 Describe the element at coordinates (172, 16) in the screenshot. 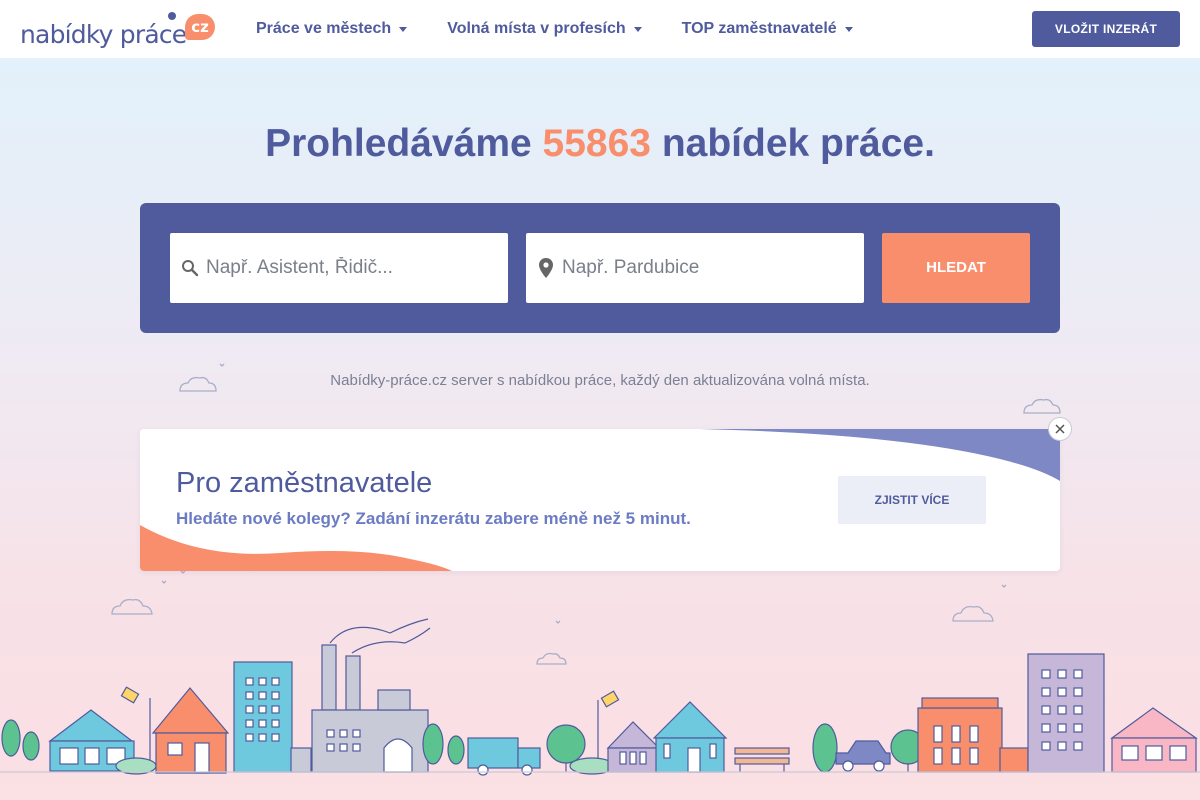

I see `logo-dot-icon` at that location.